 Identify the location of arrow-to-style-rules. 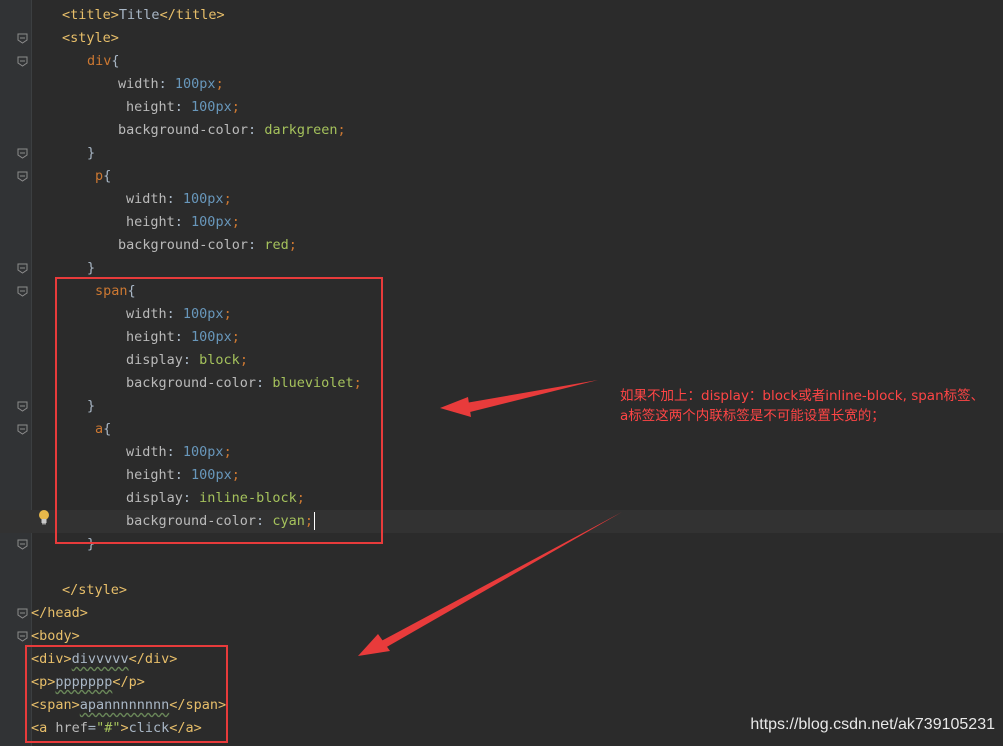
(529, 397).